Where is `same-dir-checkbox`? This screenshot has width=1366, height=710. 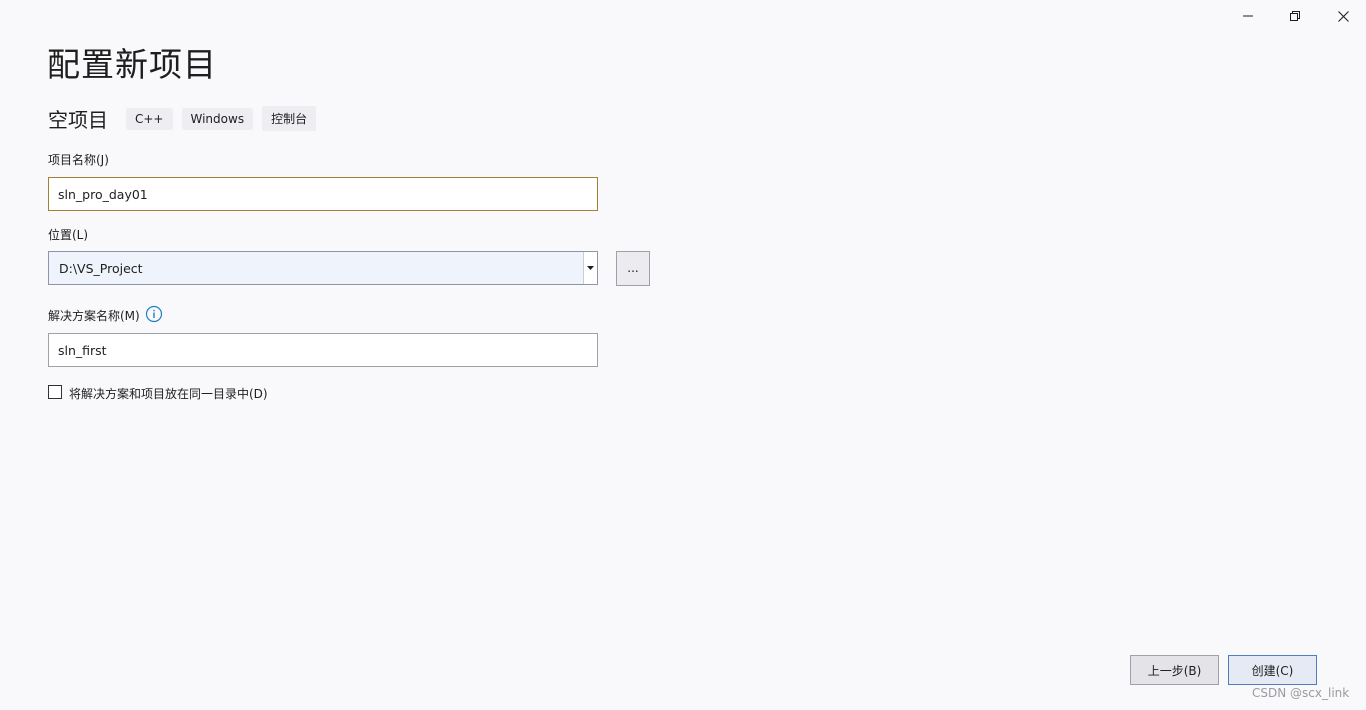
same-dir-checkbox is located at coordinates (55, 391).